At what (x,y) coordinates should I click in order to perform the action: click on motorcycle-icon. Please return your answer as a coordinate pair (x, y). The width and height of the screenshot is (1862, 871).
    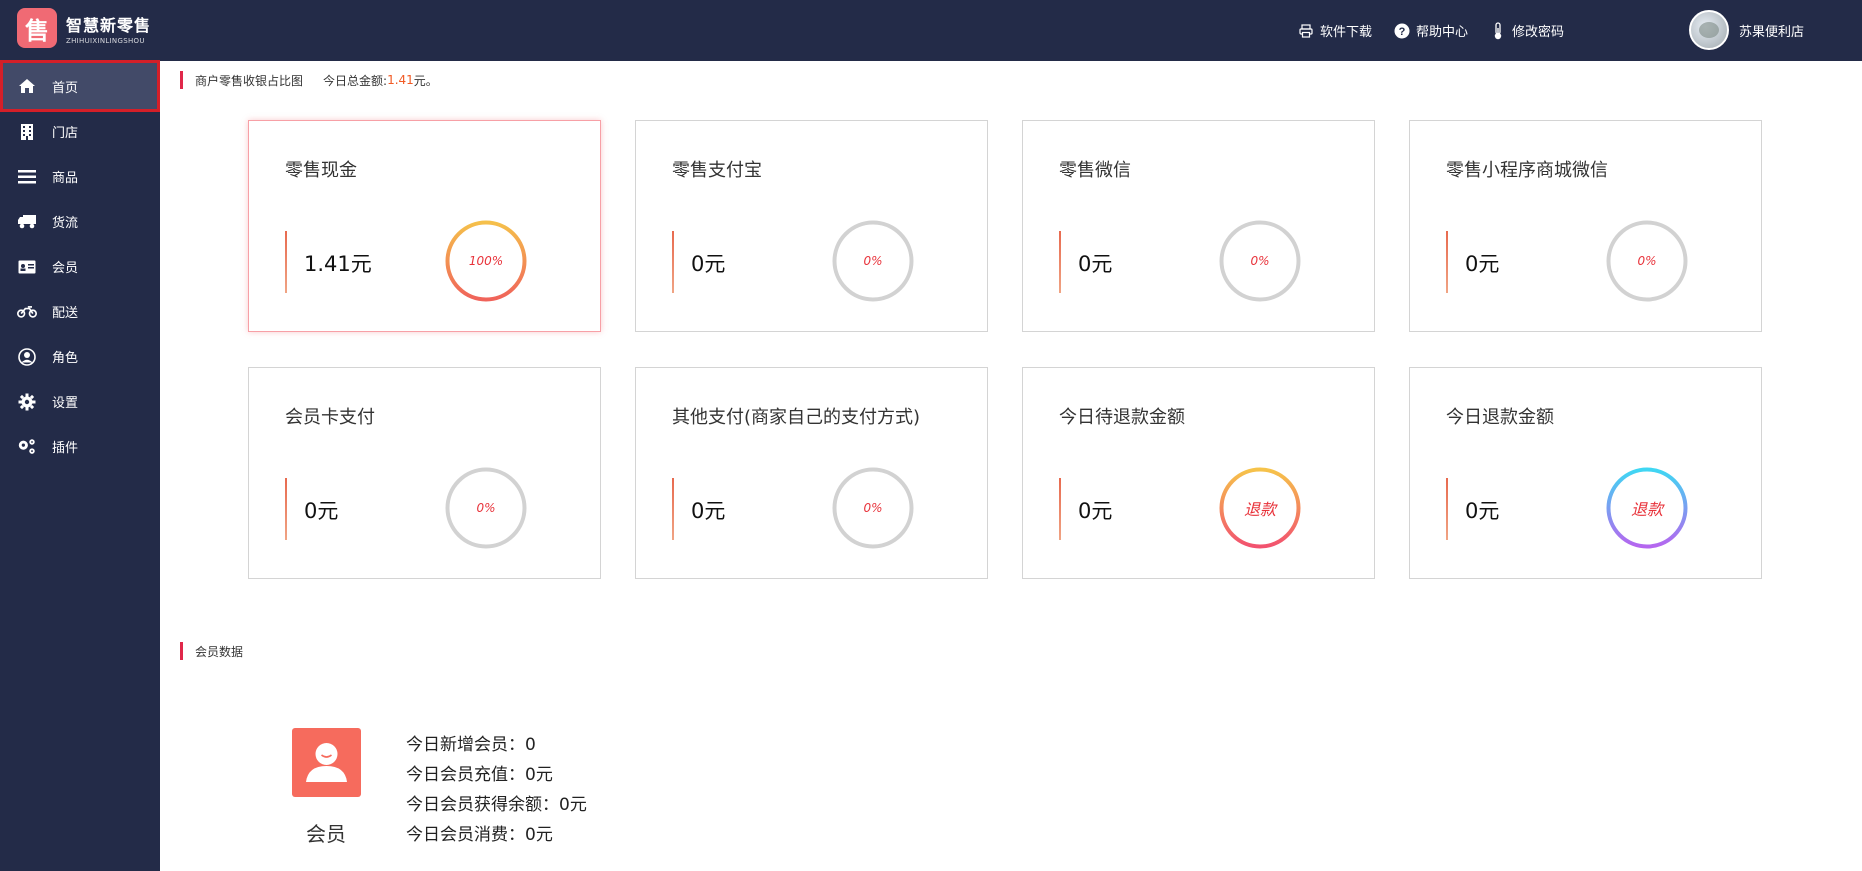
    Looking at the image, I should click on (27, 312).